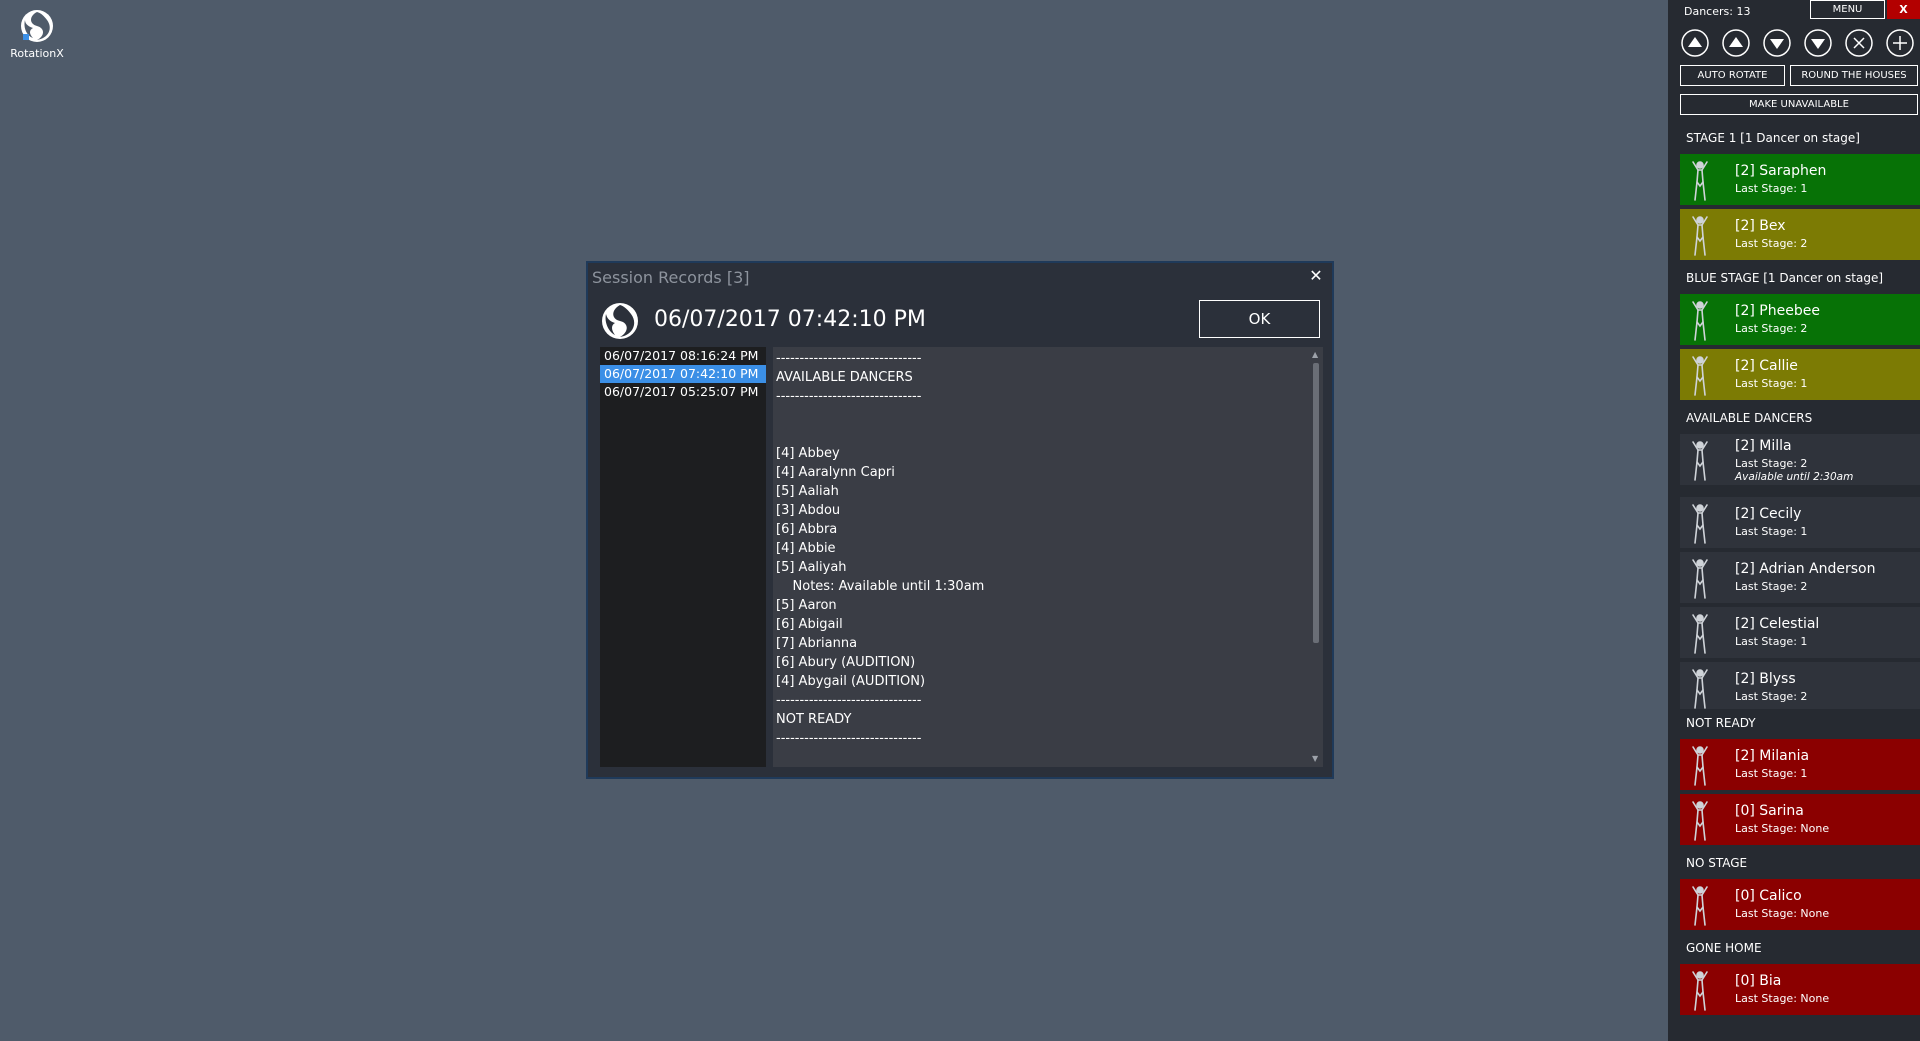  Describe the element at coordinates (1777, 624) in the screenshot. I see `dancer-name: [2] Celestial` at that location.